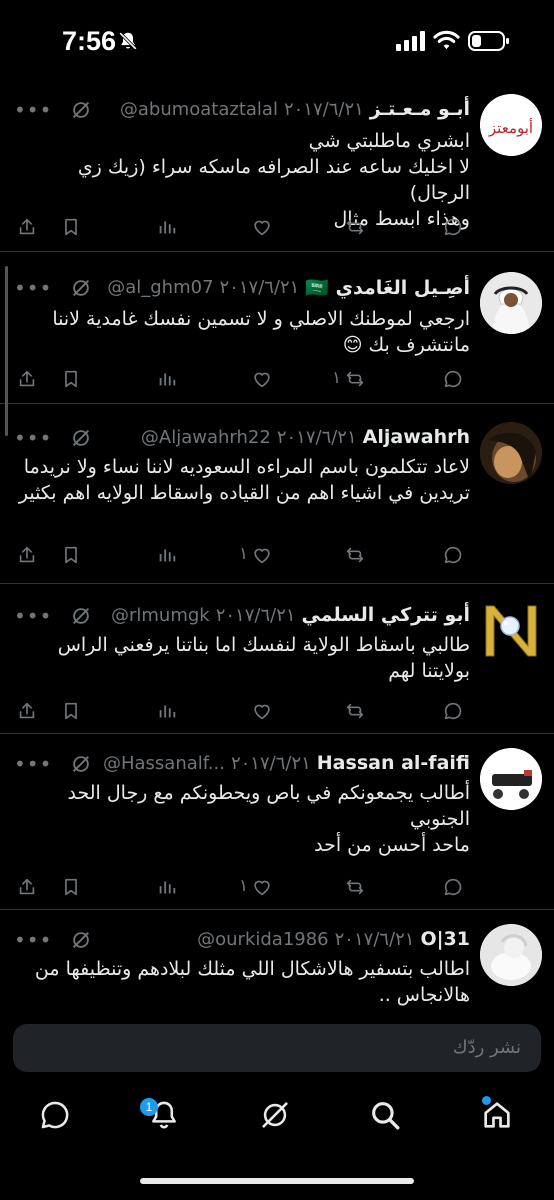 The width and height of the screenshot is (554, 1200). Describe the element at coordinates (416, 437) in the screenshot. I see `display-name: Aljawahrh` at that location.